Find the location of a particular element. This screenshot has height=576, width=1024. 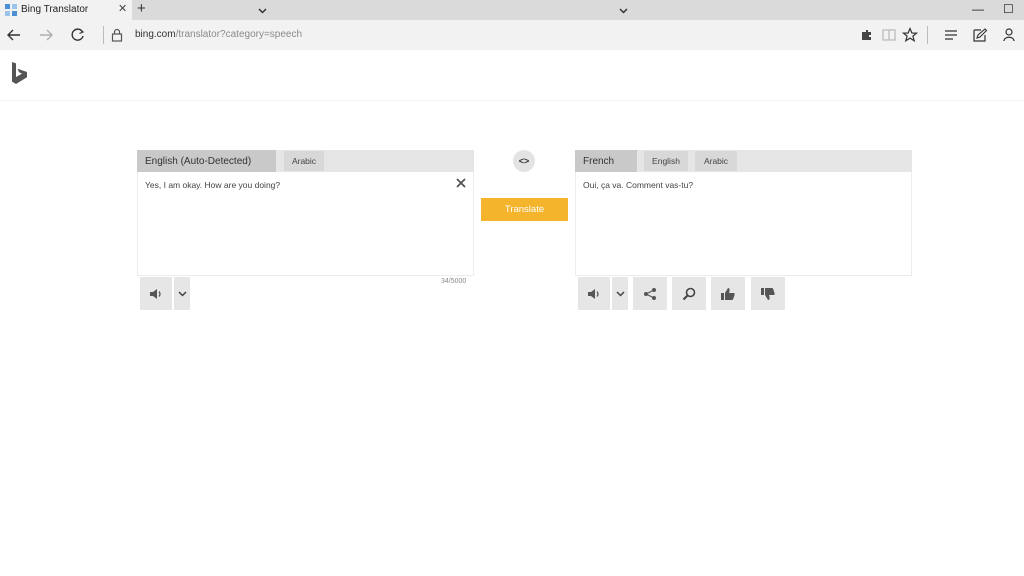

share-translation-button is located at coordinates (650, 293).